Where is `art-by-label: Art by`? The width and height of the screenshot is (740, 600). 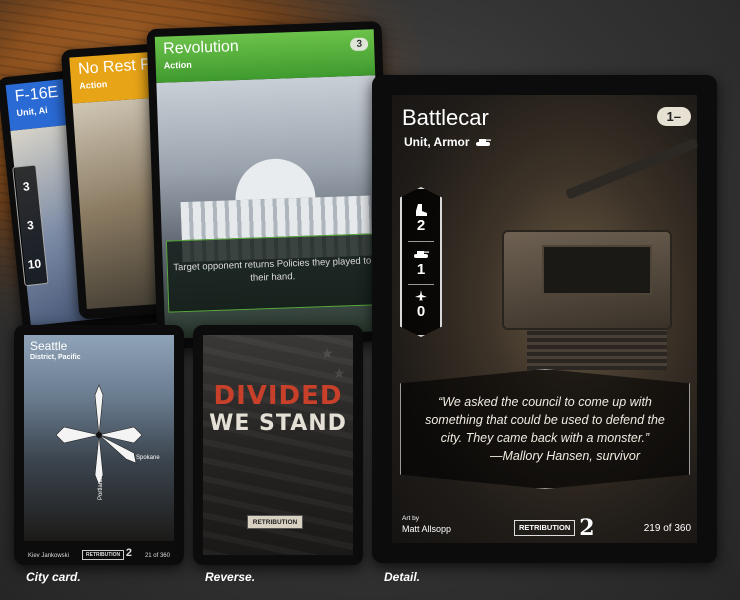 art-by-label: Art by is located at coordinates (410, 518).